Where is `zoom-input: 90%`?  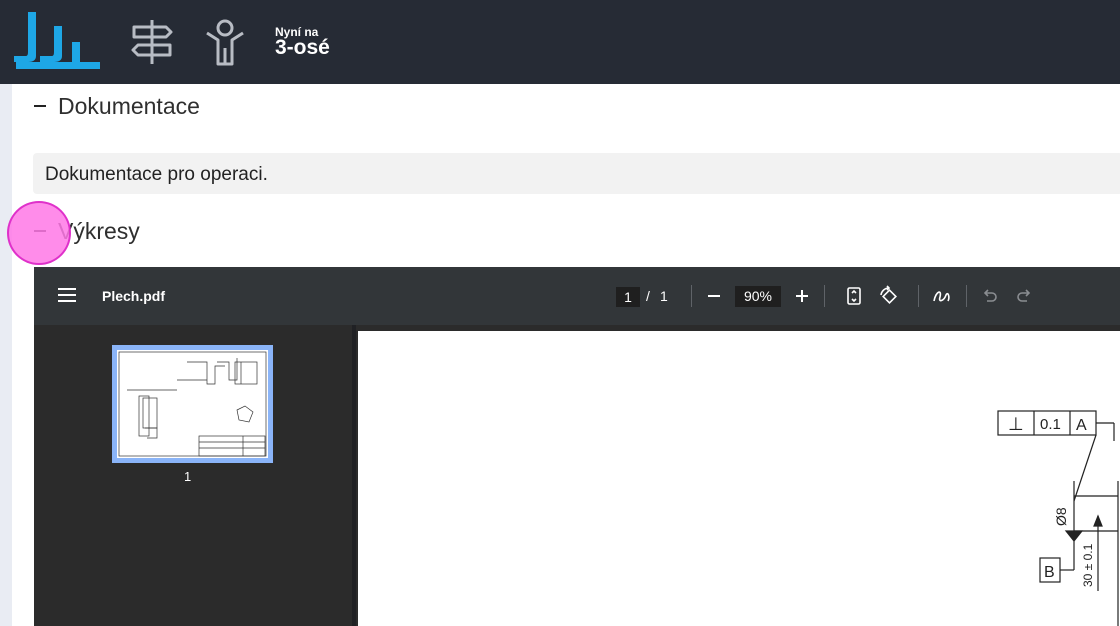
zoom-input: 90% is located at coordinates (758, 296).